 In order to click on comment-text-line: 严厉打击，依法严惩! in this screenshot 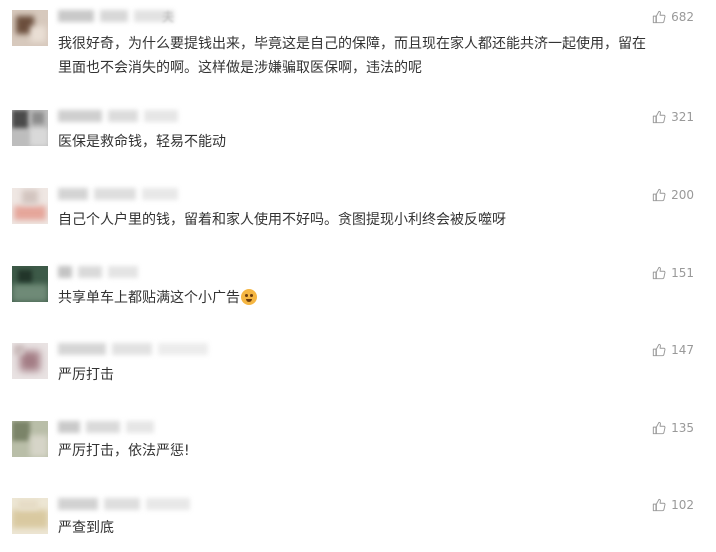, I will do `click(124, 451)`.